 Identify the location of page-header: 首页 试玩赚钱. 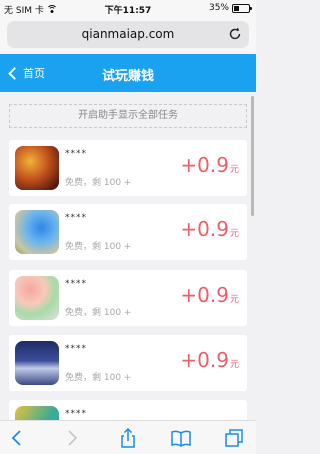
(128, 73).